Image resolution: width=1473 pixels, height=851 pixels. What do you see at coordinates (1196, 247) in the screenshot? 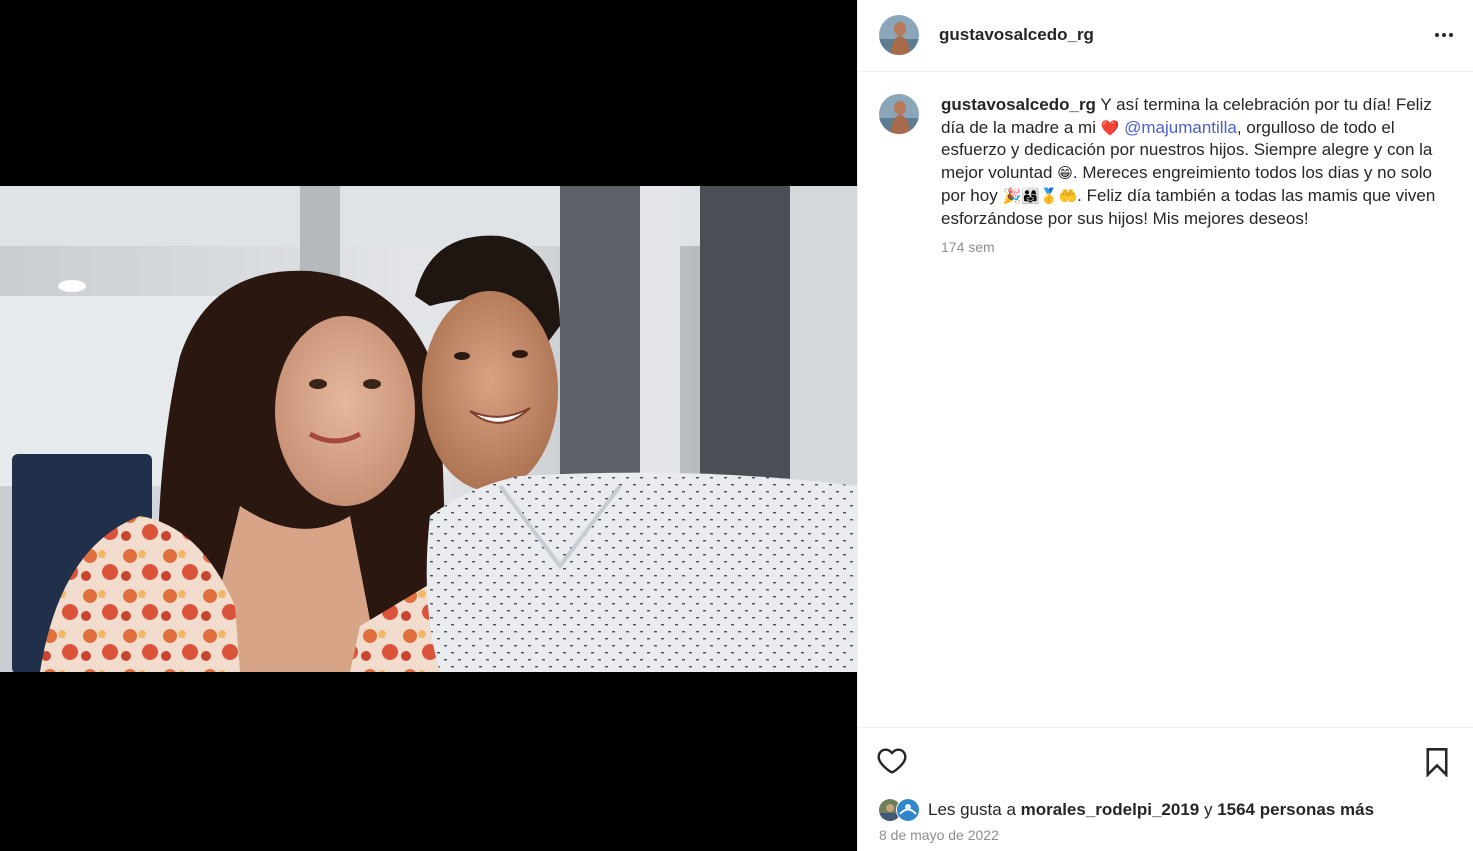
I see `caption-age: 174 sem` at bounding box center [1196, 247].